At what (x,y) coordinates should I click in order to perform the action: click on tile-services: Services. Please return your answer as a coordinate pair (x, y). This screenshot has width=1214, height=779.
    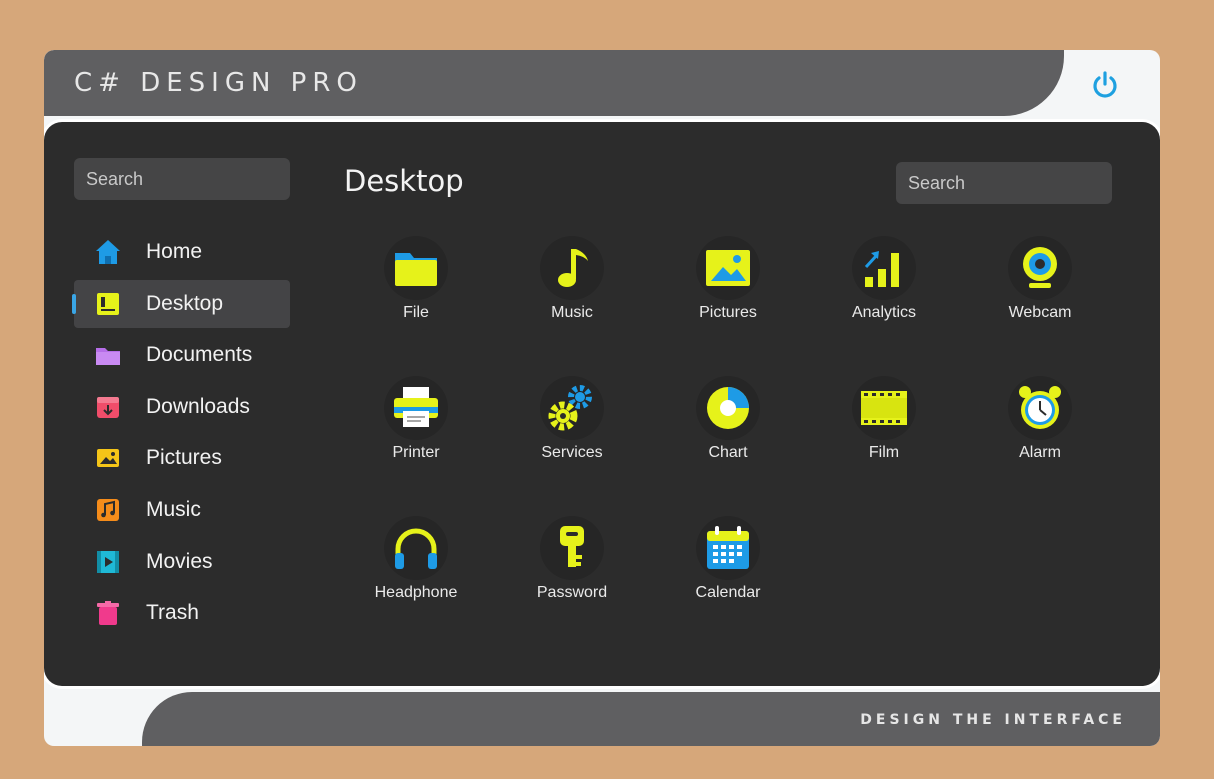
    Looking at the image, I should click on (572, 430).